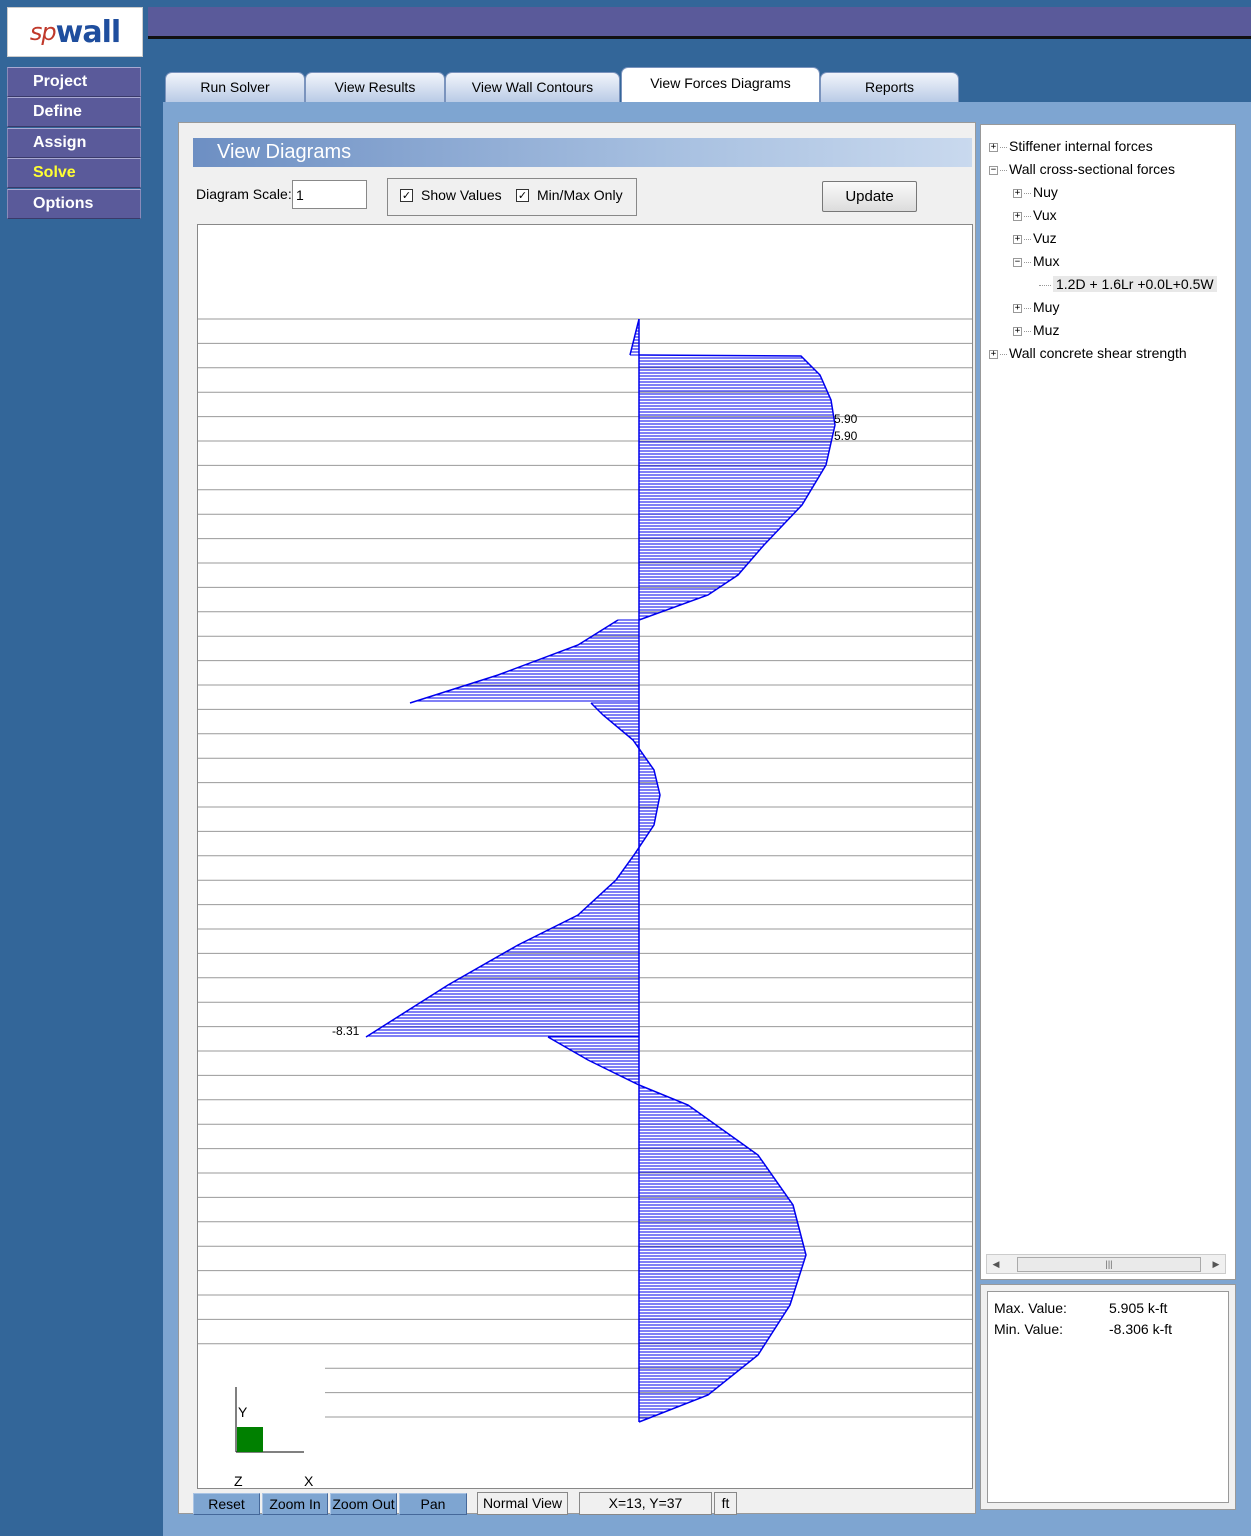 This screenshot has width=1251, height=1536. What do you see at coordinates (725, 1503) in the screenshot?
I see `units-status: ft` at bounding box center [725, 1503].